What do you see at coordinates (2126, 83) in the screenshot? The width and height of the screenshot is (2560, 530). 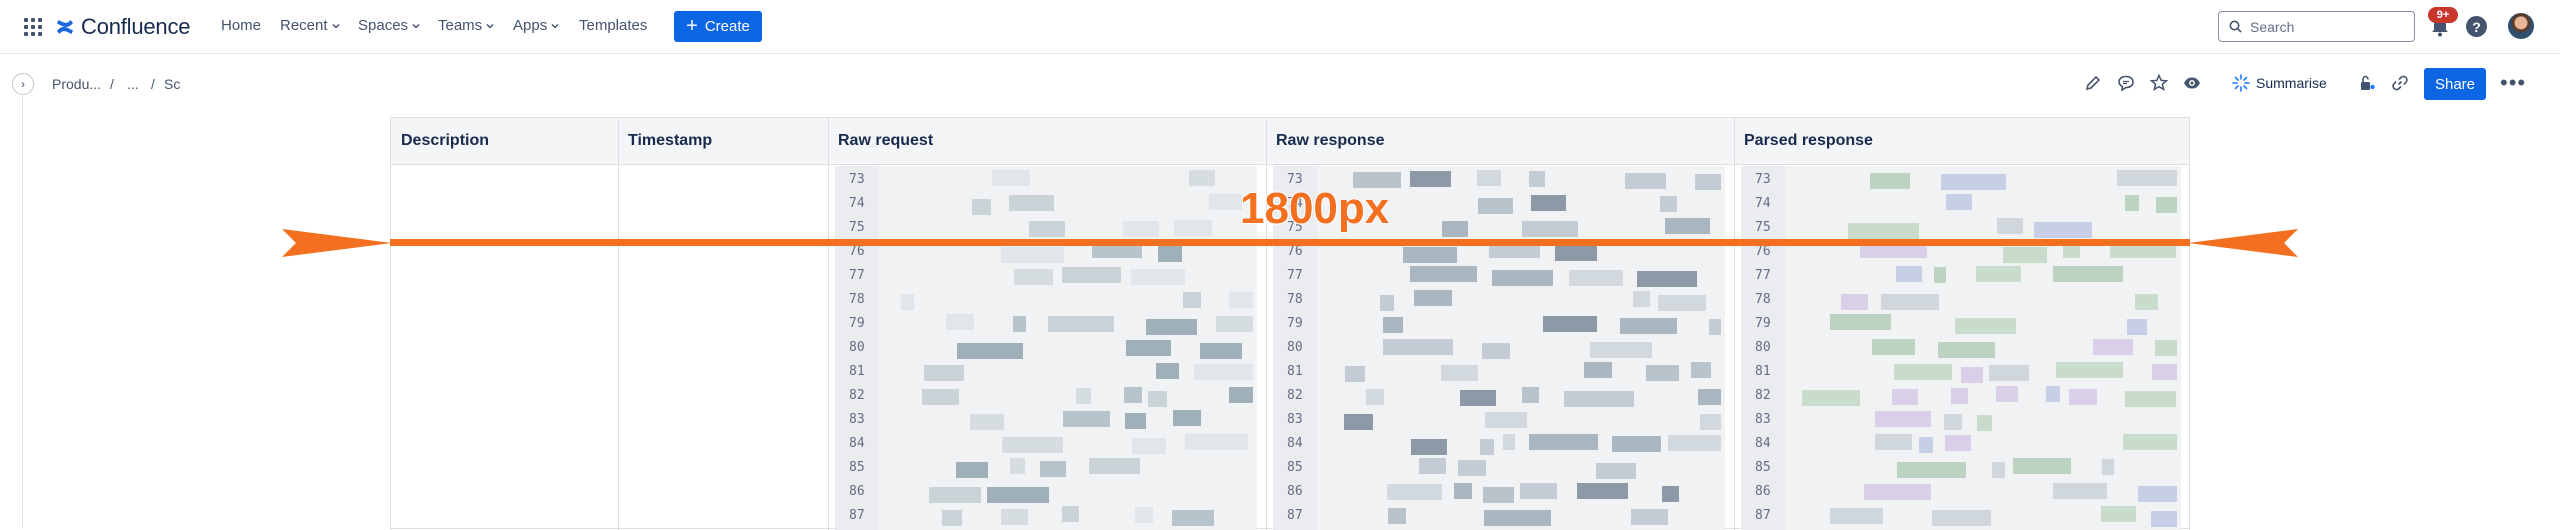 I see `comment-icon` at bounding box center [2126, 83].